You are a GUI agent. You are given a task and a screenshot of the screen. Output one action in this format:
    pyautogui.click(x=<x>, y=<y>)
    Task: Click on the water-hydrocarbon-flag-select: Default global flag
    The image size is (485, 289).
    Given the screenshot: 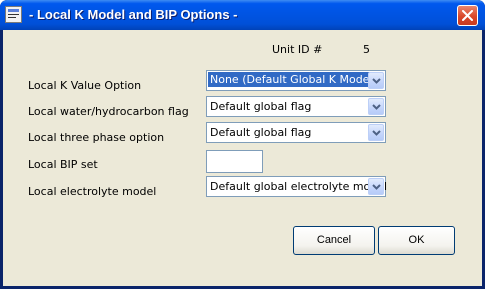 What is the action you would take?
    pyautogui.click(x=296, y=106)
    